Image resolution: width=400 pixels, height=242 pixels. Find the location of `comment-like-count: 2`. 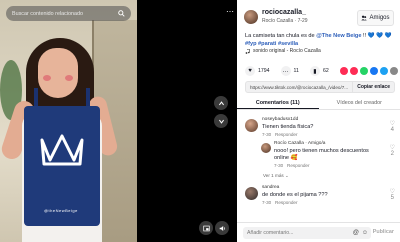

comment-like-count: 2 is located at coordinates (392, 154).